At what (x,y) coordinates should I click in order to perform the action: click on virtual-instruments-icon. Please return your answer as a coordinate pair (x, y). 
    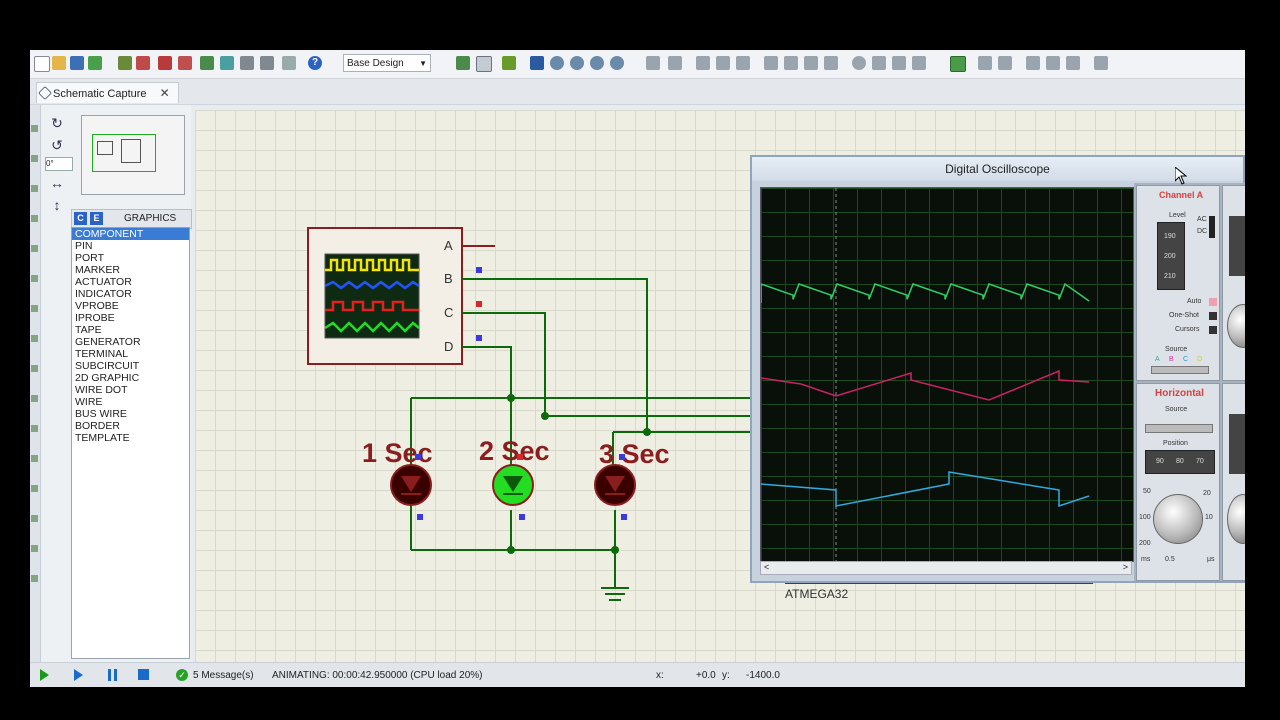
    Looking at the image, I should click on (34, 518).